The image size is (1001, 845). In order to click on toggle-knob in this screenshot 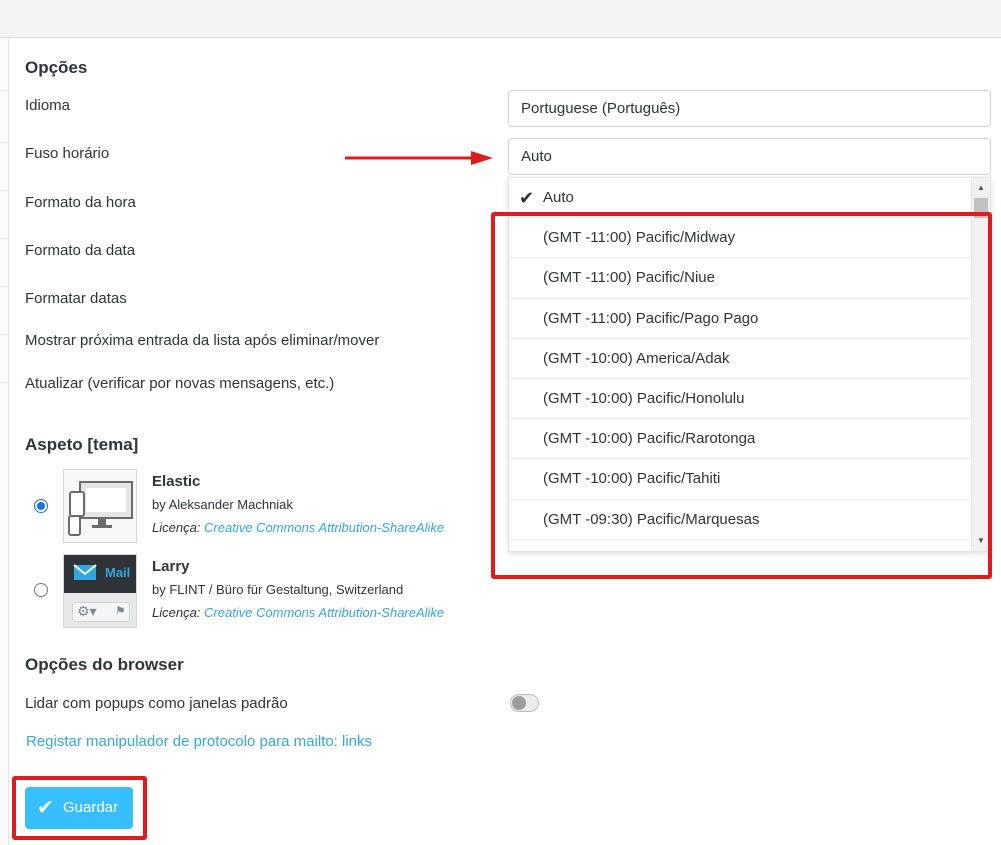, I will do `click(519, 703)`.